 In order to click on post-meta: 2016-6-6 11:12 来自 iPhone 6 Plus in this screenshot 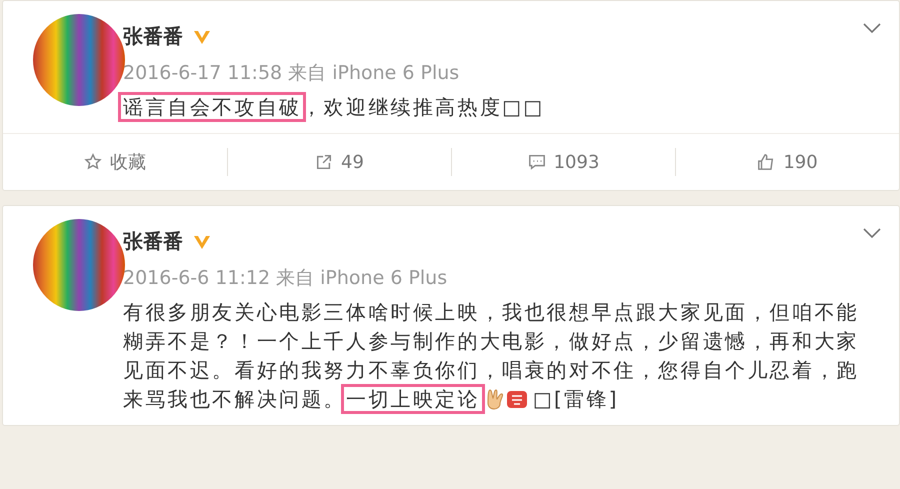, I will do `click(285, 278)`.